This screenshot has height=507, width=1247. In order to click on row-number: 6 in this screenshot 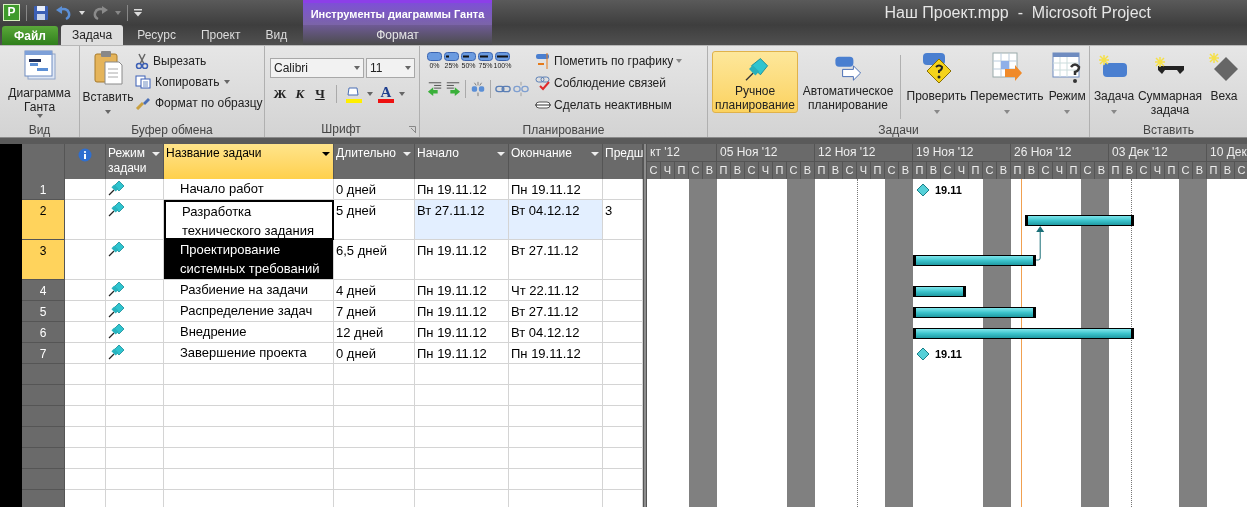, I will do `click(43, 332)`.